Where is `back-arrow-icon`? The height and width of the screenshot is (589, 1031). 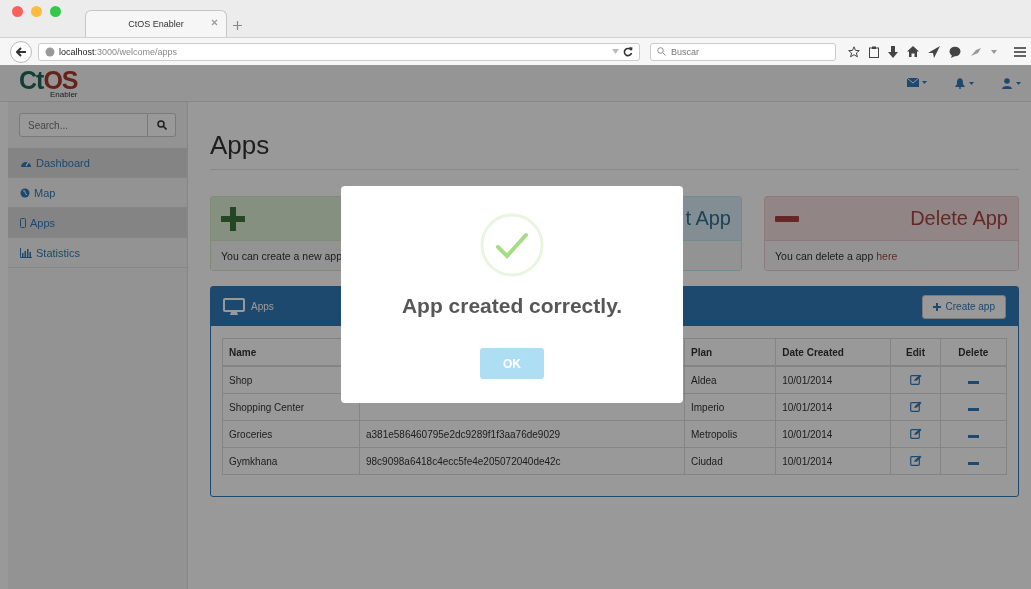
back-arrow-icon is located at coordinates (21, 51).